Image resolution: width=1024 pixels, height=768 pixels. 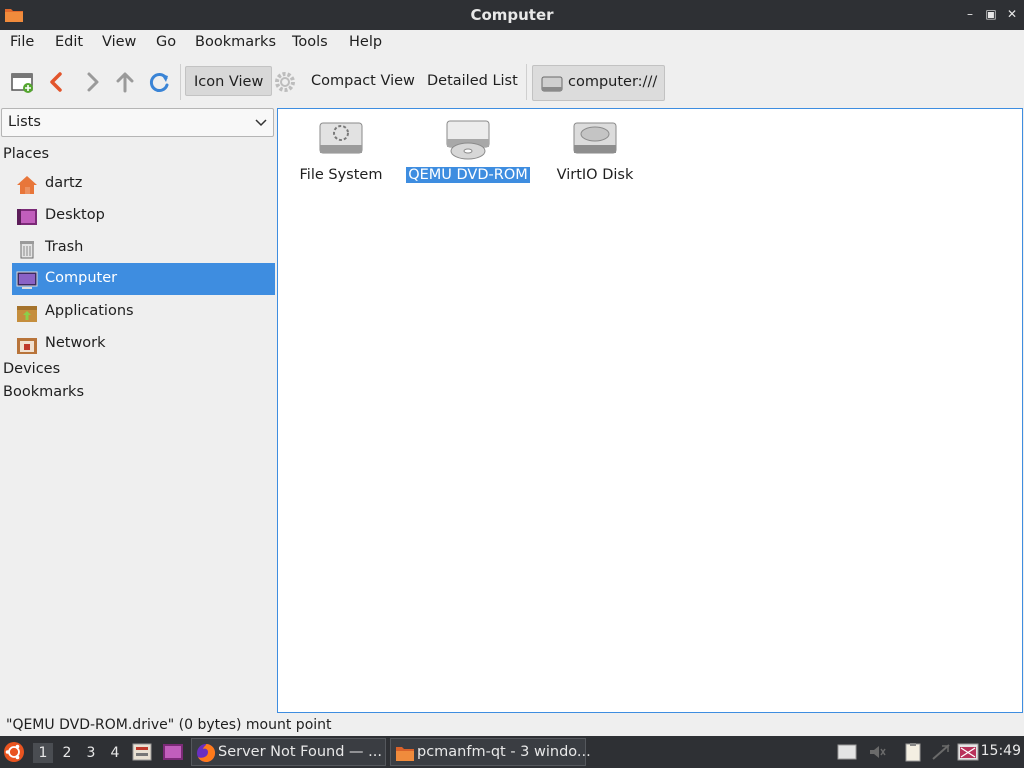 I want to click on file-item-label: VirtIO Disk, so click(x=595, y=175).